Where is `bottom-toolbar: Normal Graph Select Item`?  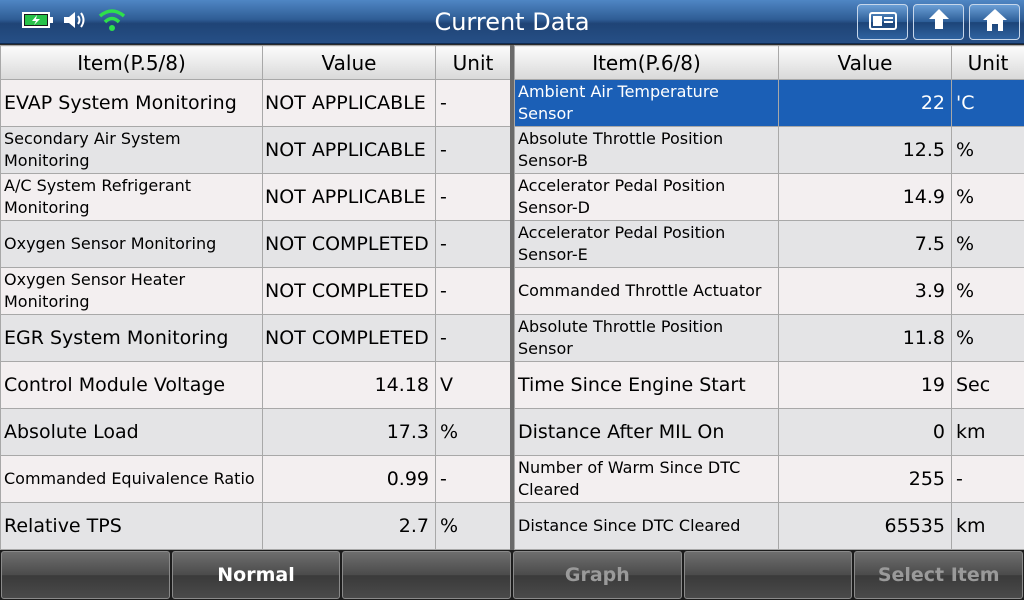 bottom-toolbar: Normal Graph Select Item is located at coordinates (512, 575).